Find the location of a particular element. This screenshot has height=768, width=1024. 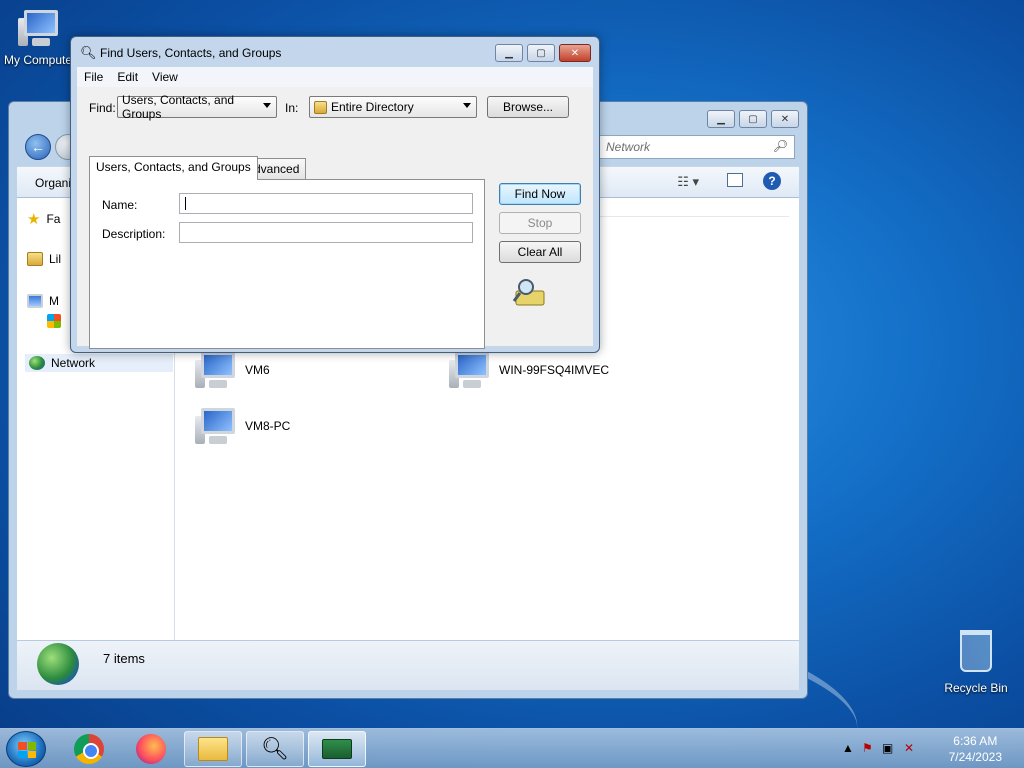

in-location-dropdown: Entire Directory is located at coordinates (393, 107).